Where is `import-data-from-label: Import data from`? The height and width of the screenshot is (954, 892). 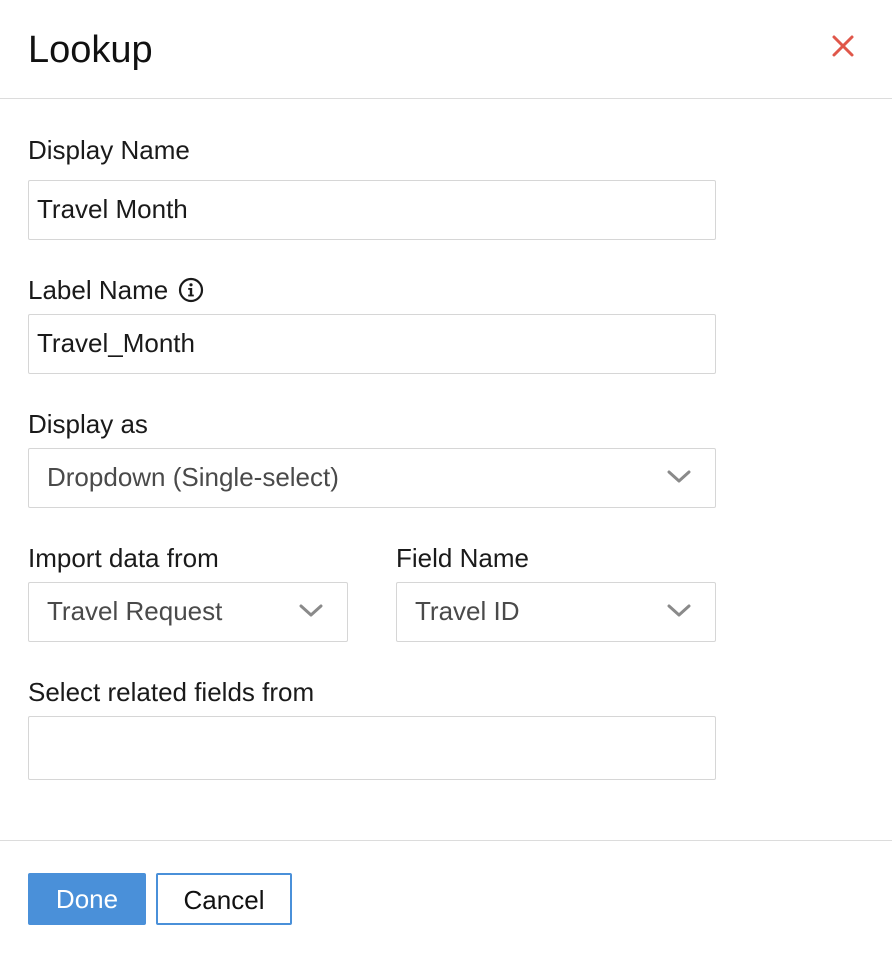
import-data-from-label: Import data from is located at coordinates (123, 558).